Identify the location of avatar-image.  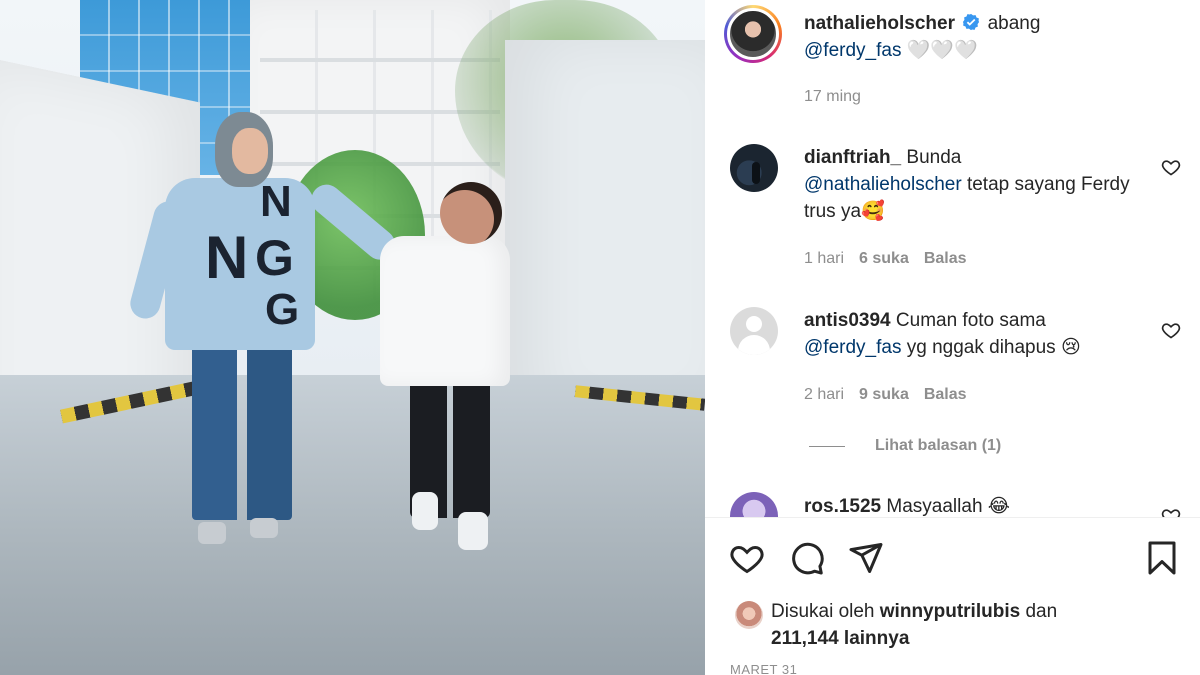
(753, 34).